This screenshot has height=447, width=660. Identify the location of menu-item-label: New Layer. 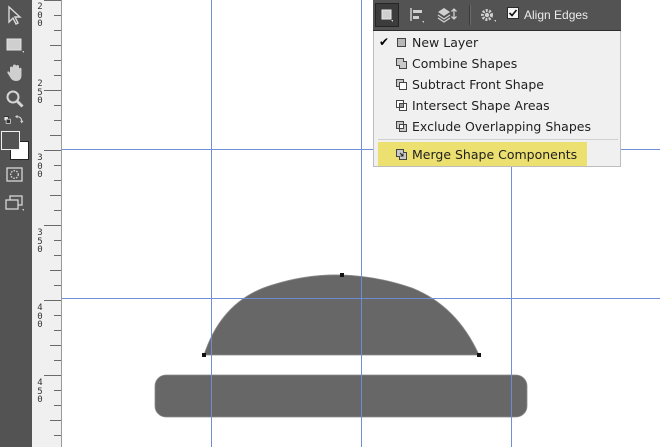
(445, 42).